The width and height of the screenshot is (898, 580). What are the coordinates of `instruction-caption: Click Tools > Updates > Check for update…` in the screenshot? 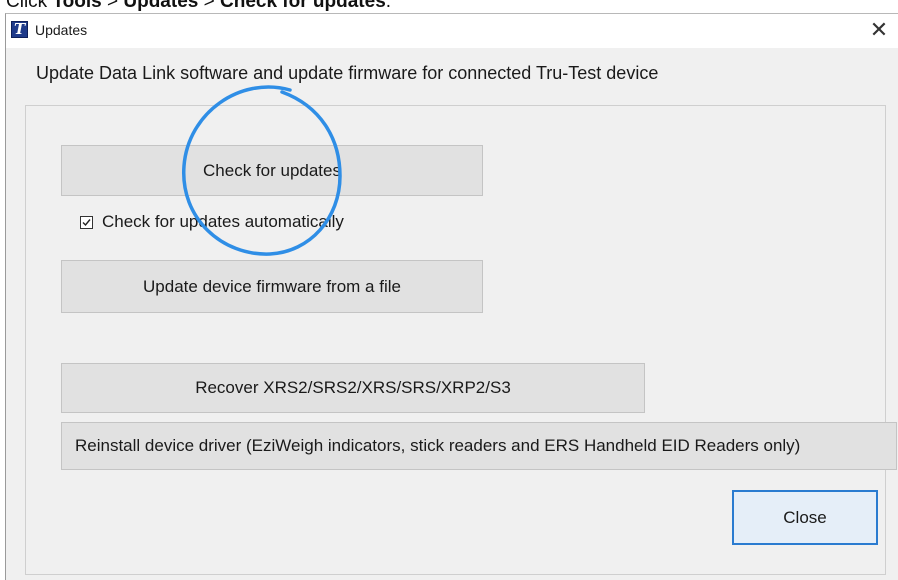 It's located at (198, 6).